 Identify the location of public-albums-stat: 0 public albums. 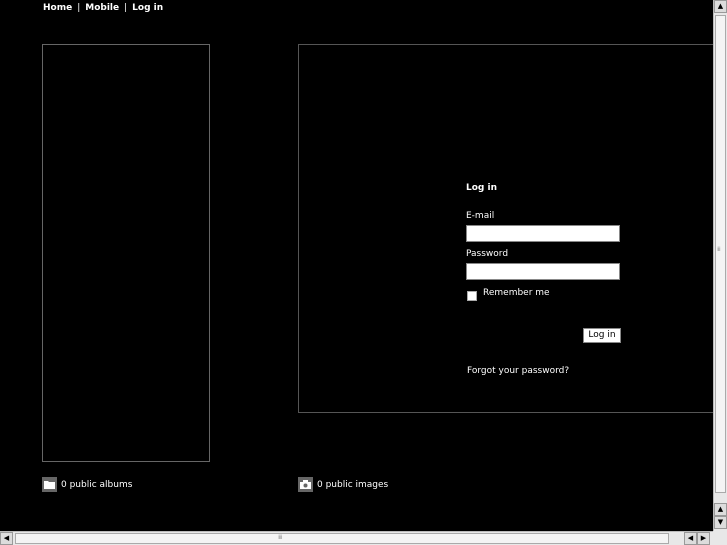
(87, 484).